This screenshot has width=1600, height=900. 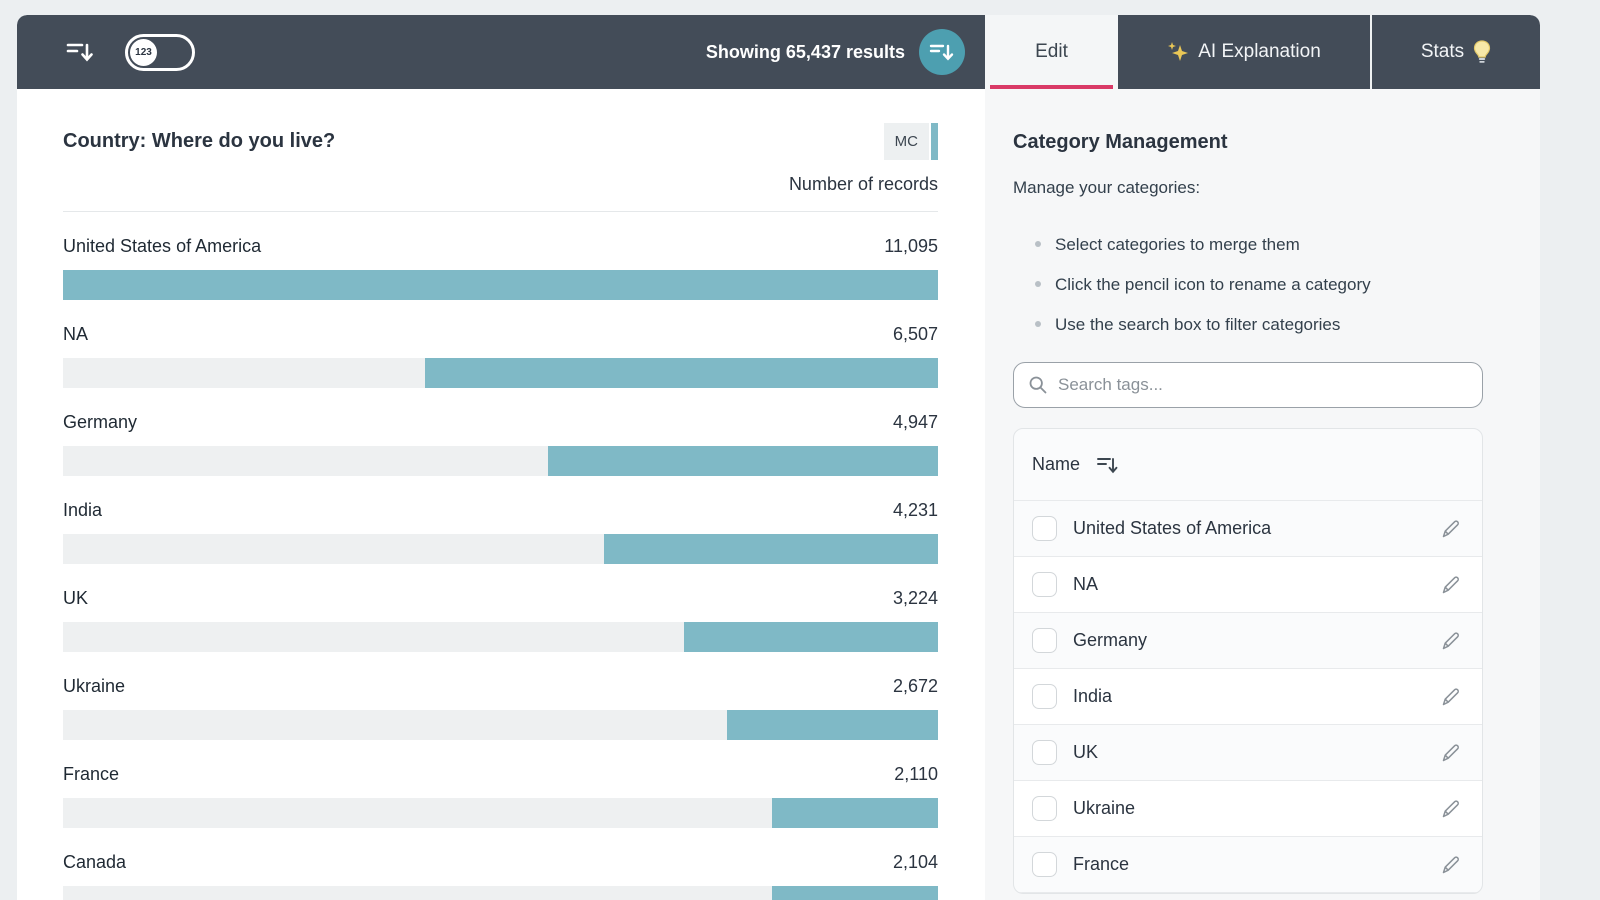 I want to click on category-row: UK, so click(x=1248, y=753).